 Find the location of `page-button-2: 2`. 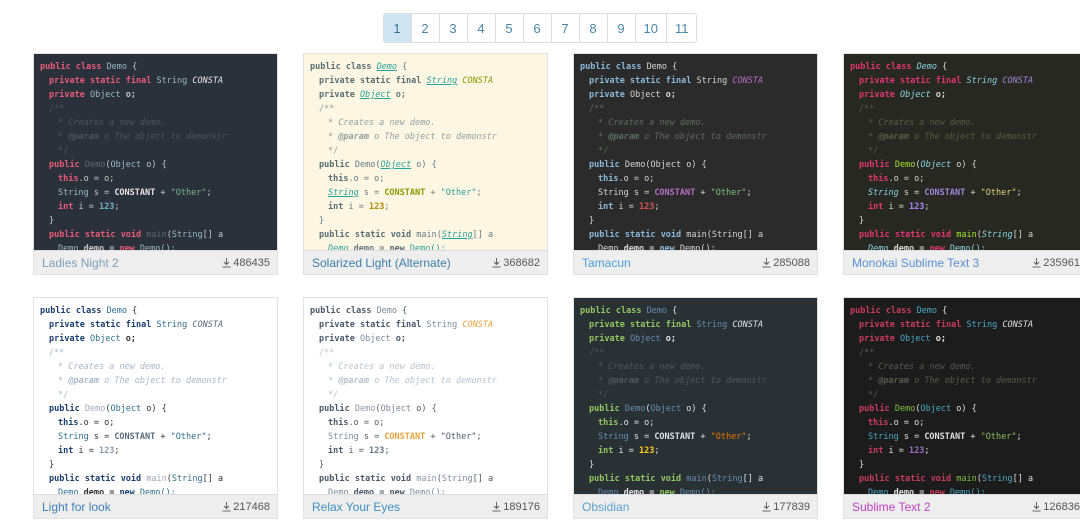

page-button-2: 2 is located at coordinates (425, 28).